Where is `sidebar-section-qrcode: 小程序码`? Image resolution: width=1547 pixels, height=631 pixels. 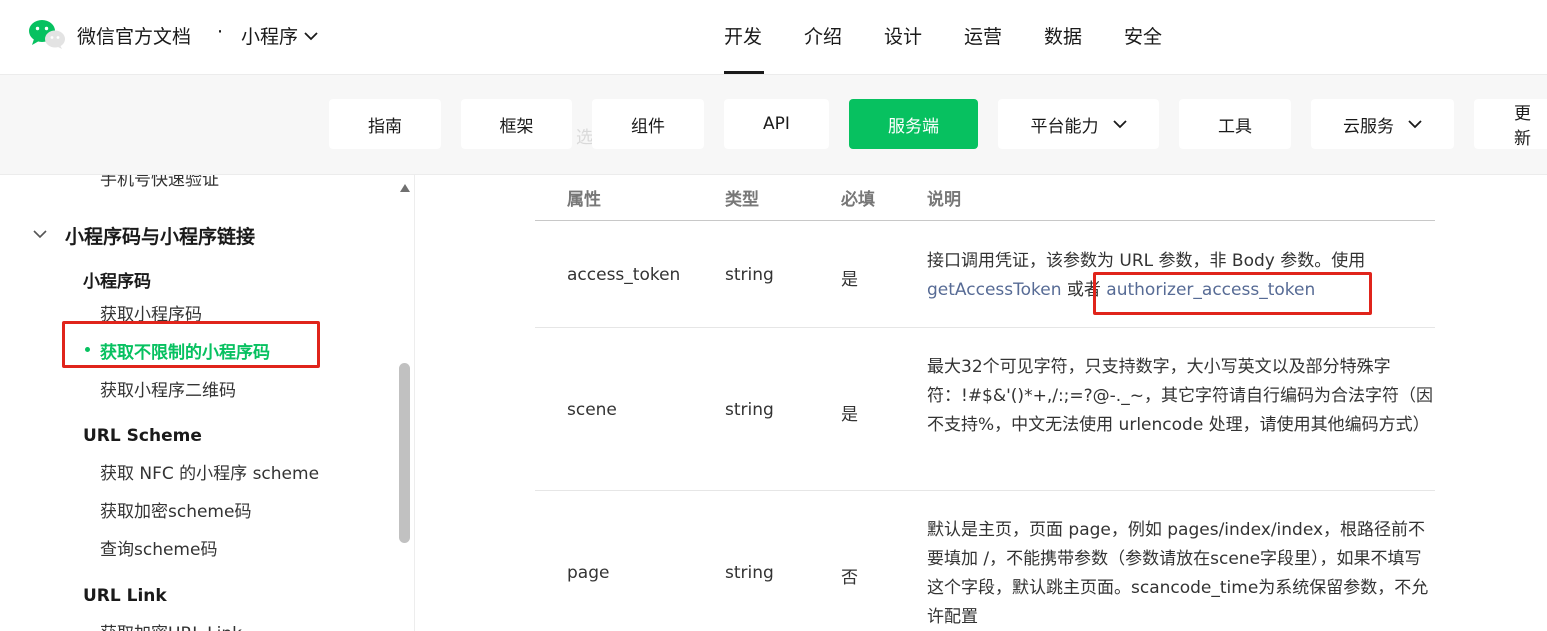 sidebar-section-qrcode: 小程序码 is located at coordinates (117, 282).